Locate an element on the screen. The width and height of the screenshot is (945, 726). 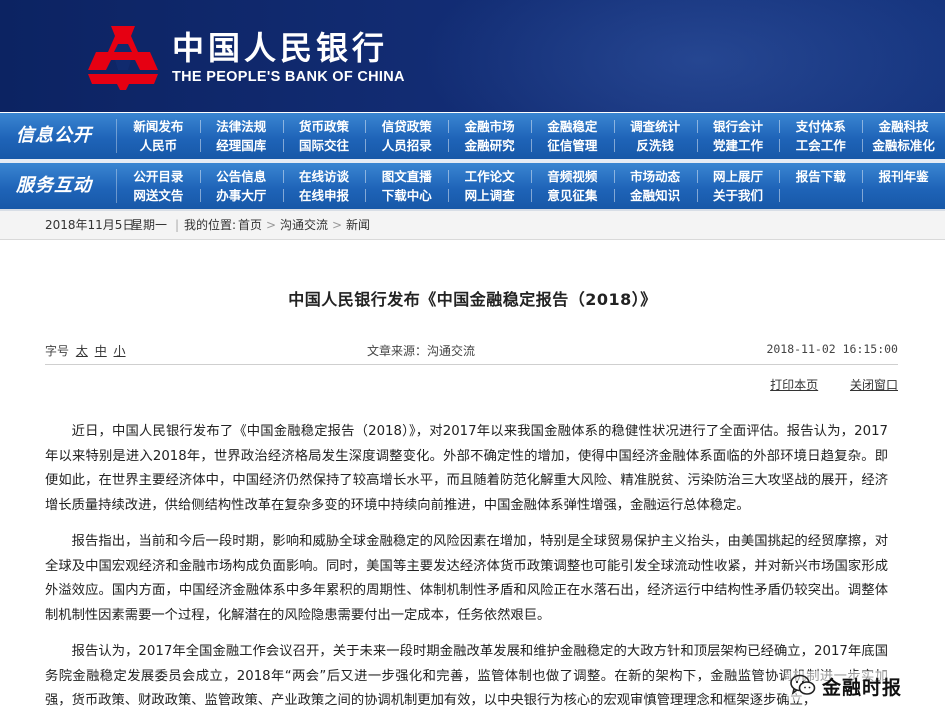
current-weekday: 星期一 is located at coordinates (149, 225).